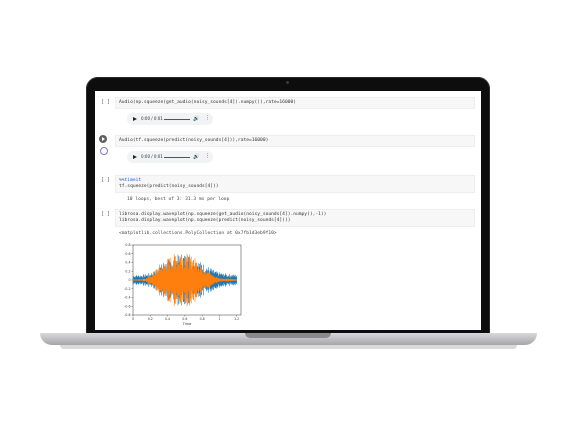 The height and width of the screenshot is (433, 577). What do you see at coordinates (127, 298) in the screenshot?
I see `y-tick-label: -0.4` at bounding box center [127, 298].